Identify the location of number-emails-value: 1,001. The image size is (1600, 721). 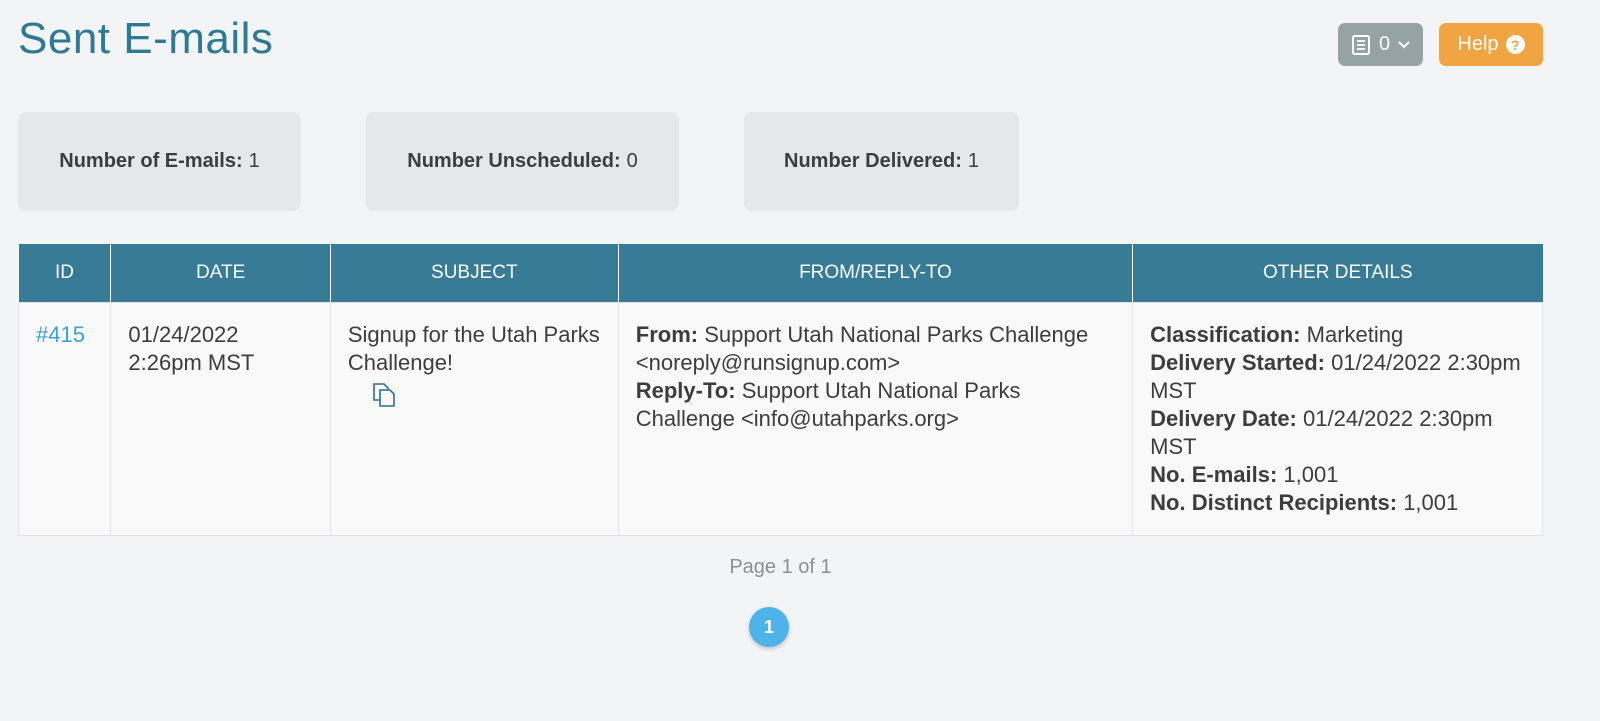
(1311, 474).